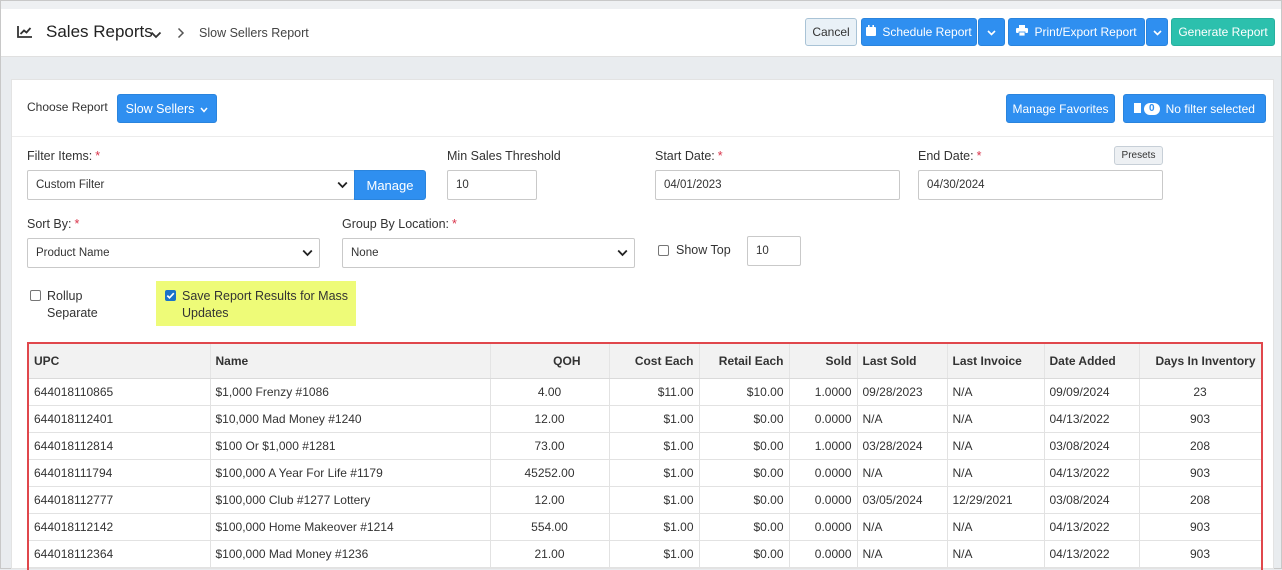  Describe the element at coordinates (1092, 446) in the screenshot. I see `date-added-cell: 03/08/2024` at that location.